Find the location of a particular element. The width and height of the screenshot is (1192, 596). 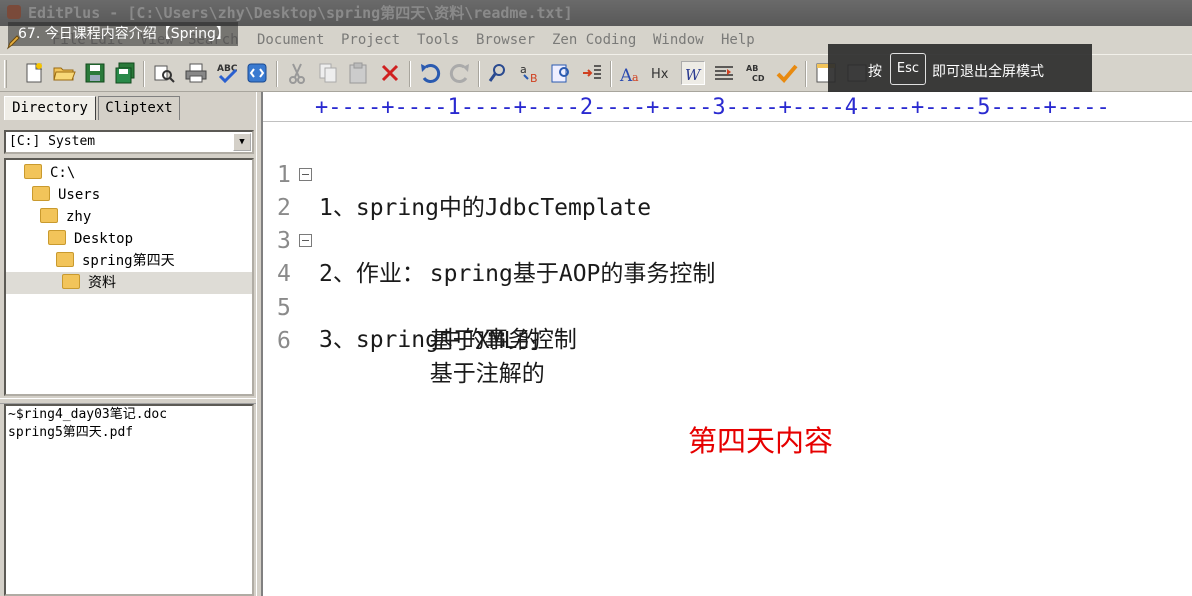

svg-text: AB is located at coordinates (752, 68).